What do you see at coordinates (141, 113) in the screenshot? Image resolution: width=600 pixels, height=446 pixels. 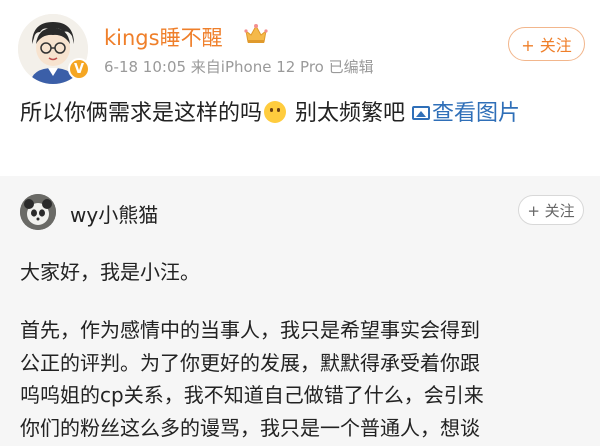 I see `post-text-part1: 所以你俩需求是这样的吗` at bounding box center [141, 113].